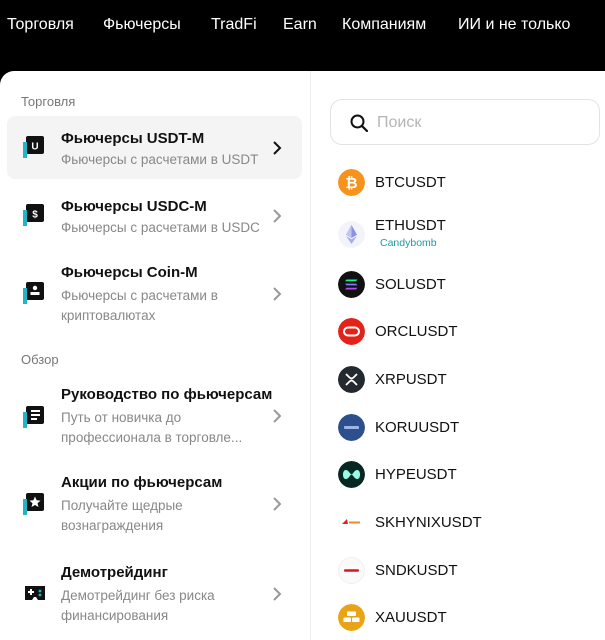 Image resolution: width=605 pixels, height=640 pixels. I want to click on coin-row-sndkusdt: SNDKUSDT, so click(458, 570).